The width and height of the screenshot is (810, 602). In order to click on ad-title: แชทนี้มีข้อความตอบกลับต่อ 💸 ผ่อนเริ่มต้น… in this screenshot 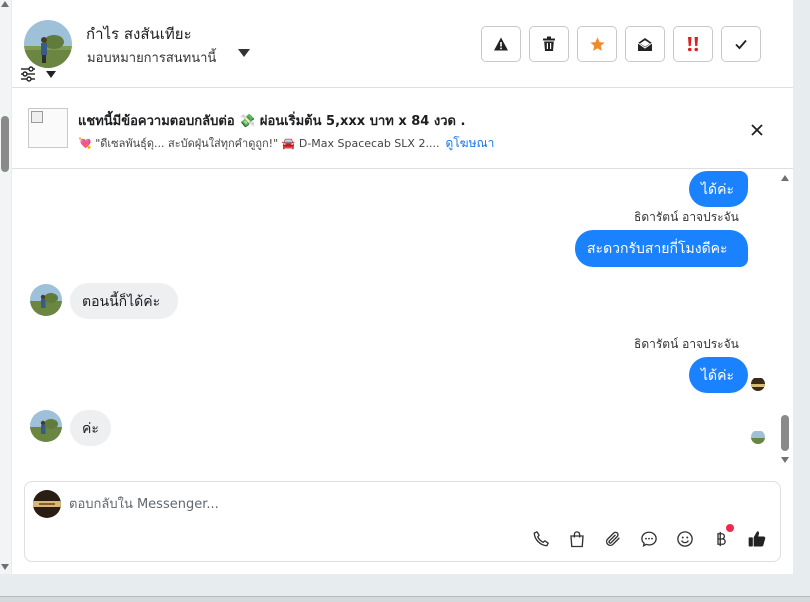, I will do `click(272, 121)`.